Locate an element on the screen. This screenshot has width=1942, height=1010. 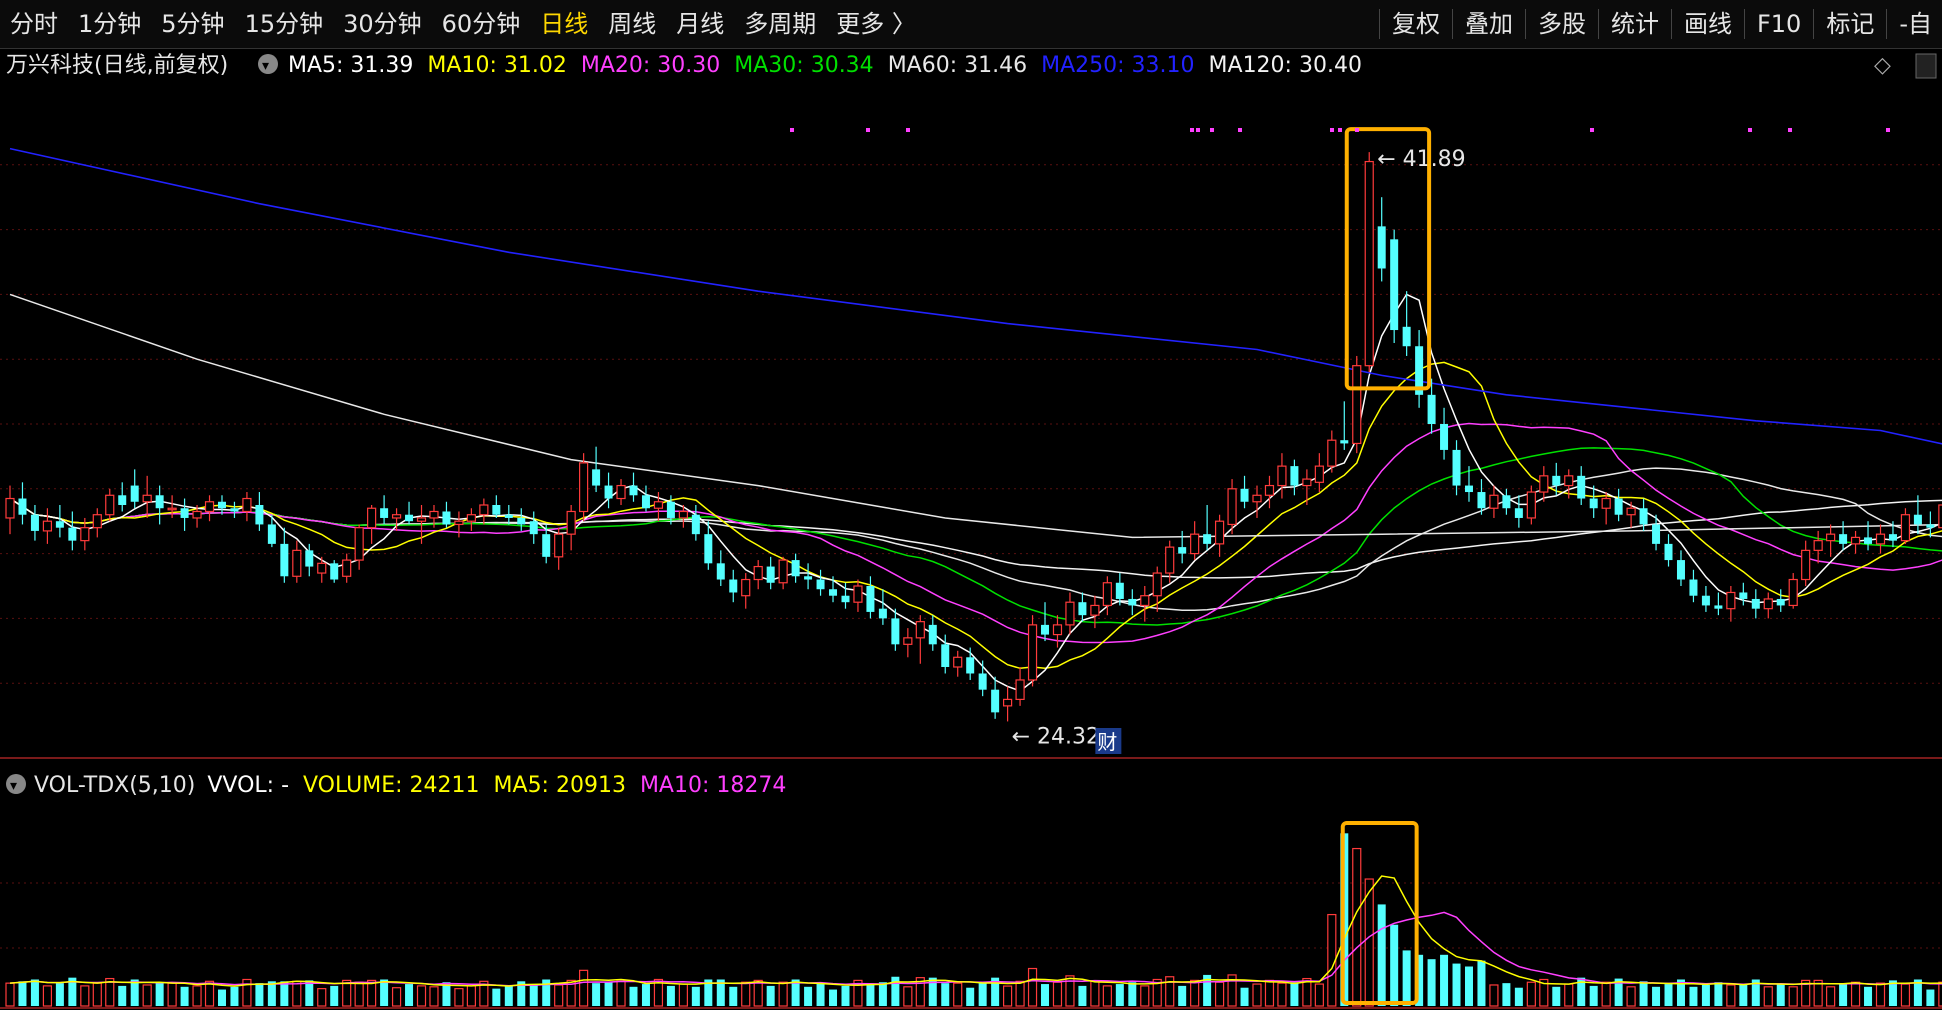
ma-label-ma5: MA5: 31.39 is located at coordinates (350, 65).